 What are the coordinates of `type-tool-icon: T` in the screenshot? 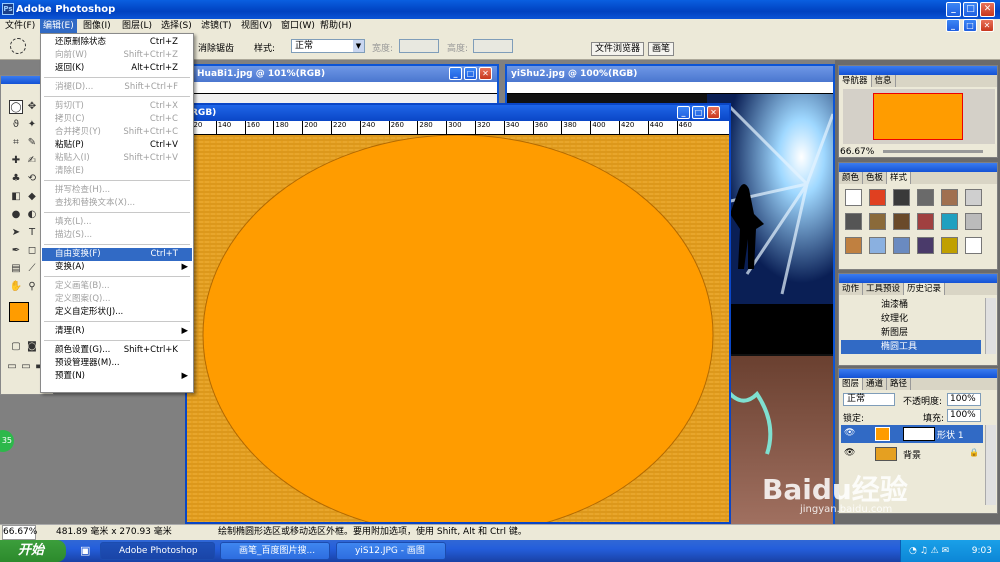 It's located at (32, 233).